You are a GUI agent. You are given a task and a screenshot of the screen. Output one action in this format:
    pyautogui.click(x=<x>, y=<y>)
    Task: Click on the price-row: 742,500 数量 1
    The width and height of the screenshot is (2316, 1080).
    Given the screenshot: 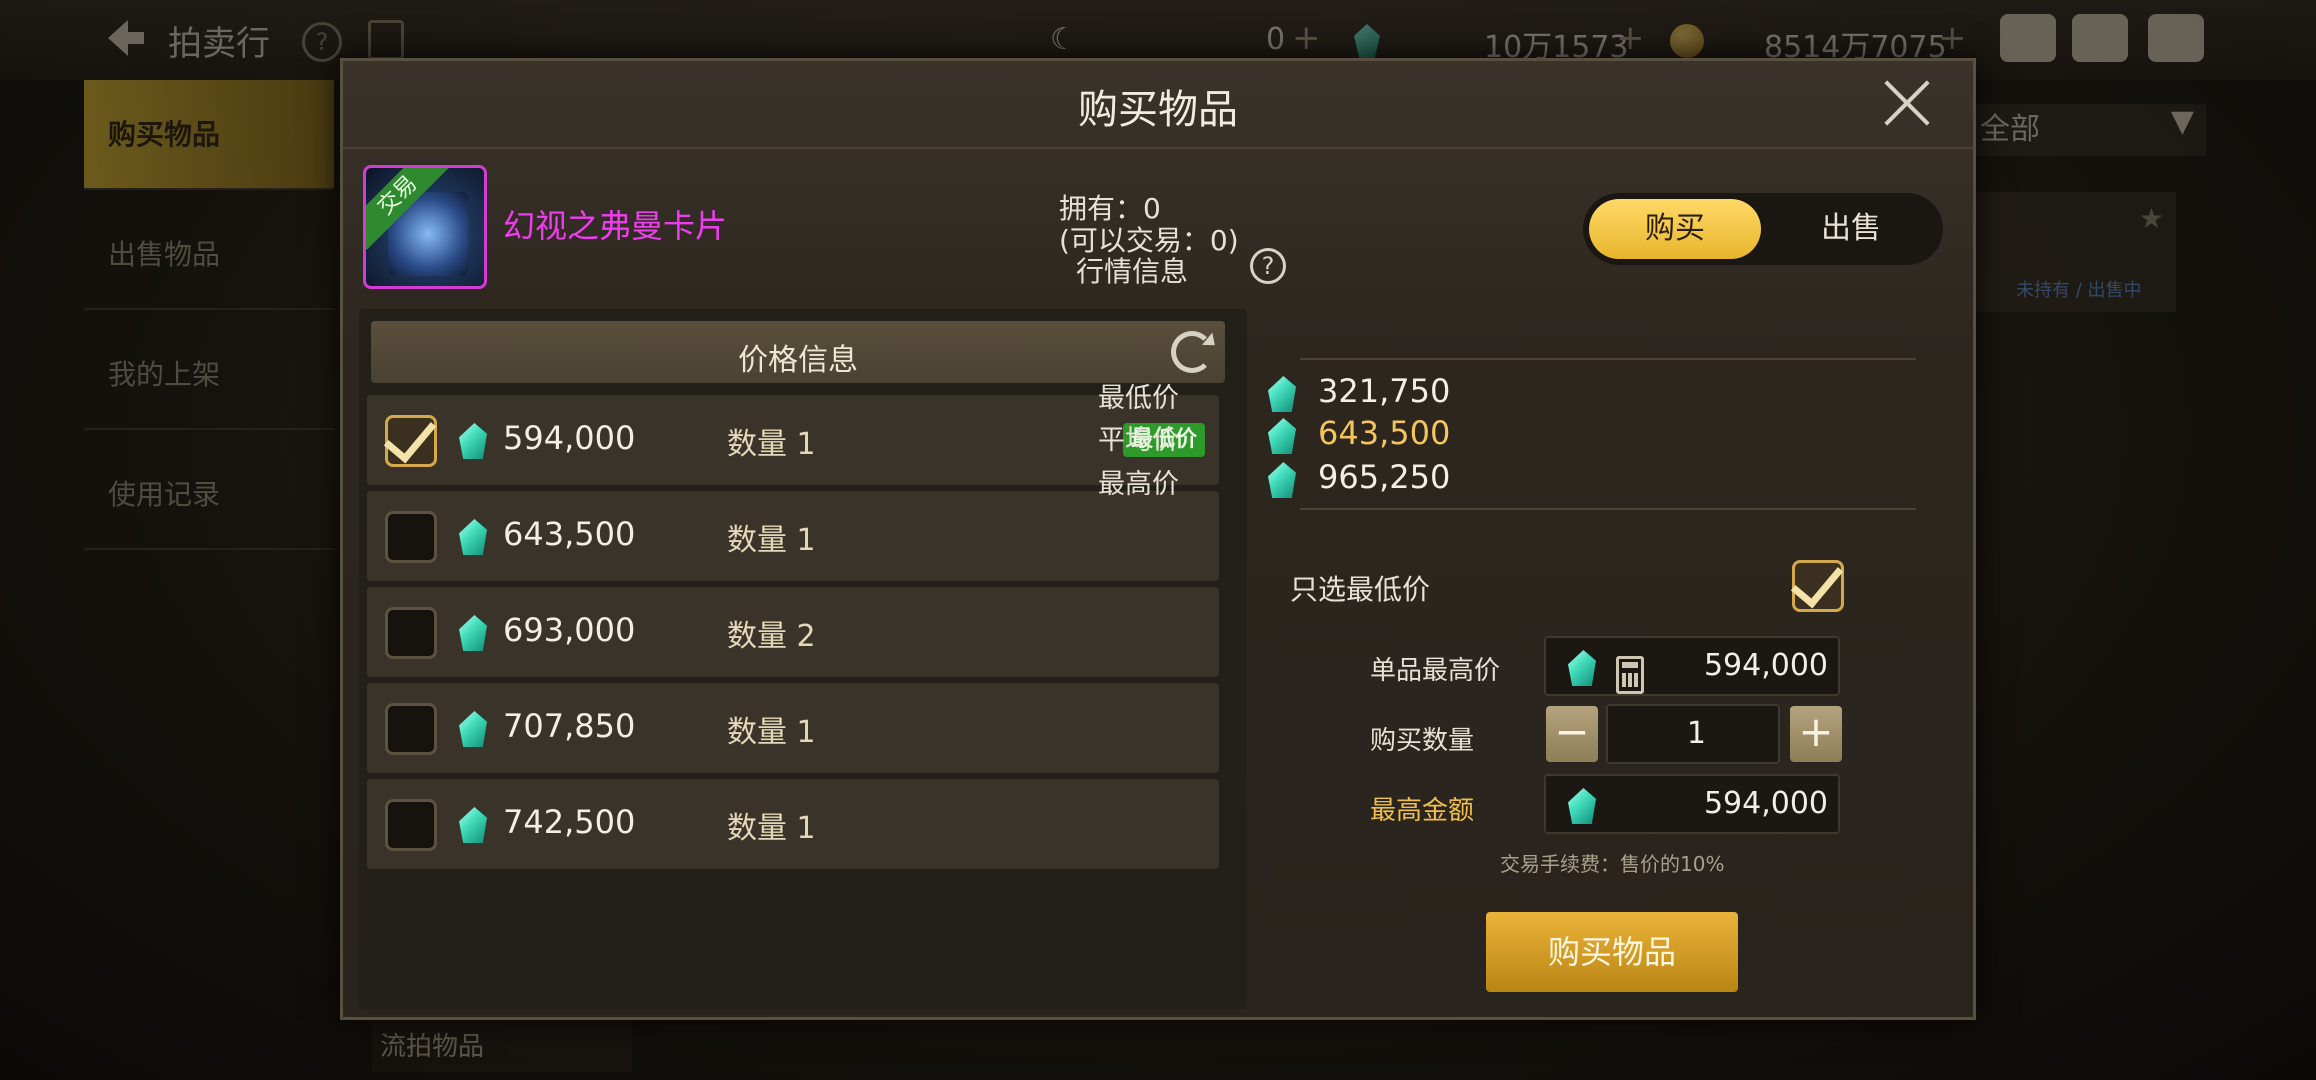 What is the action you would take?
    pyautogui.click(x=793, y=824)
    